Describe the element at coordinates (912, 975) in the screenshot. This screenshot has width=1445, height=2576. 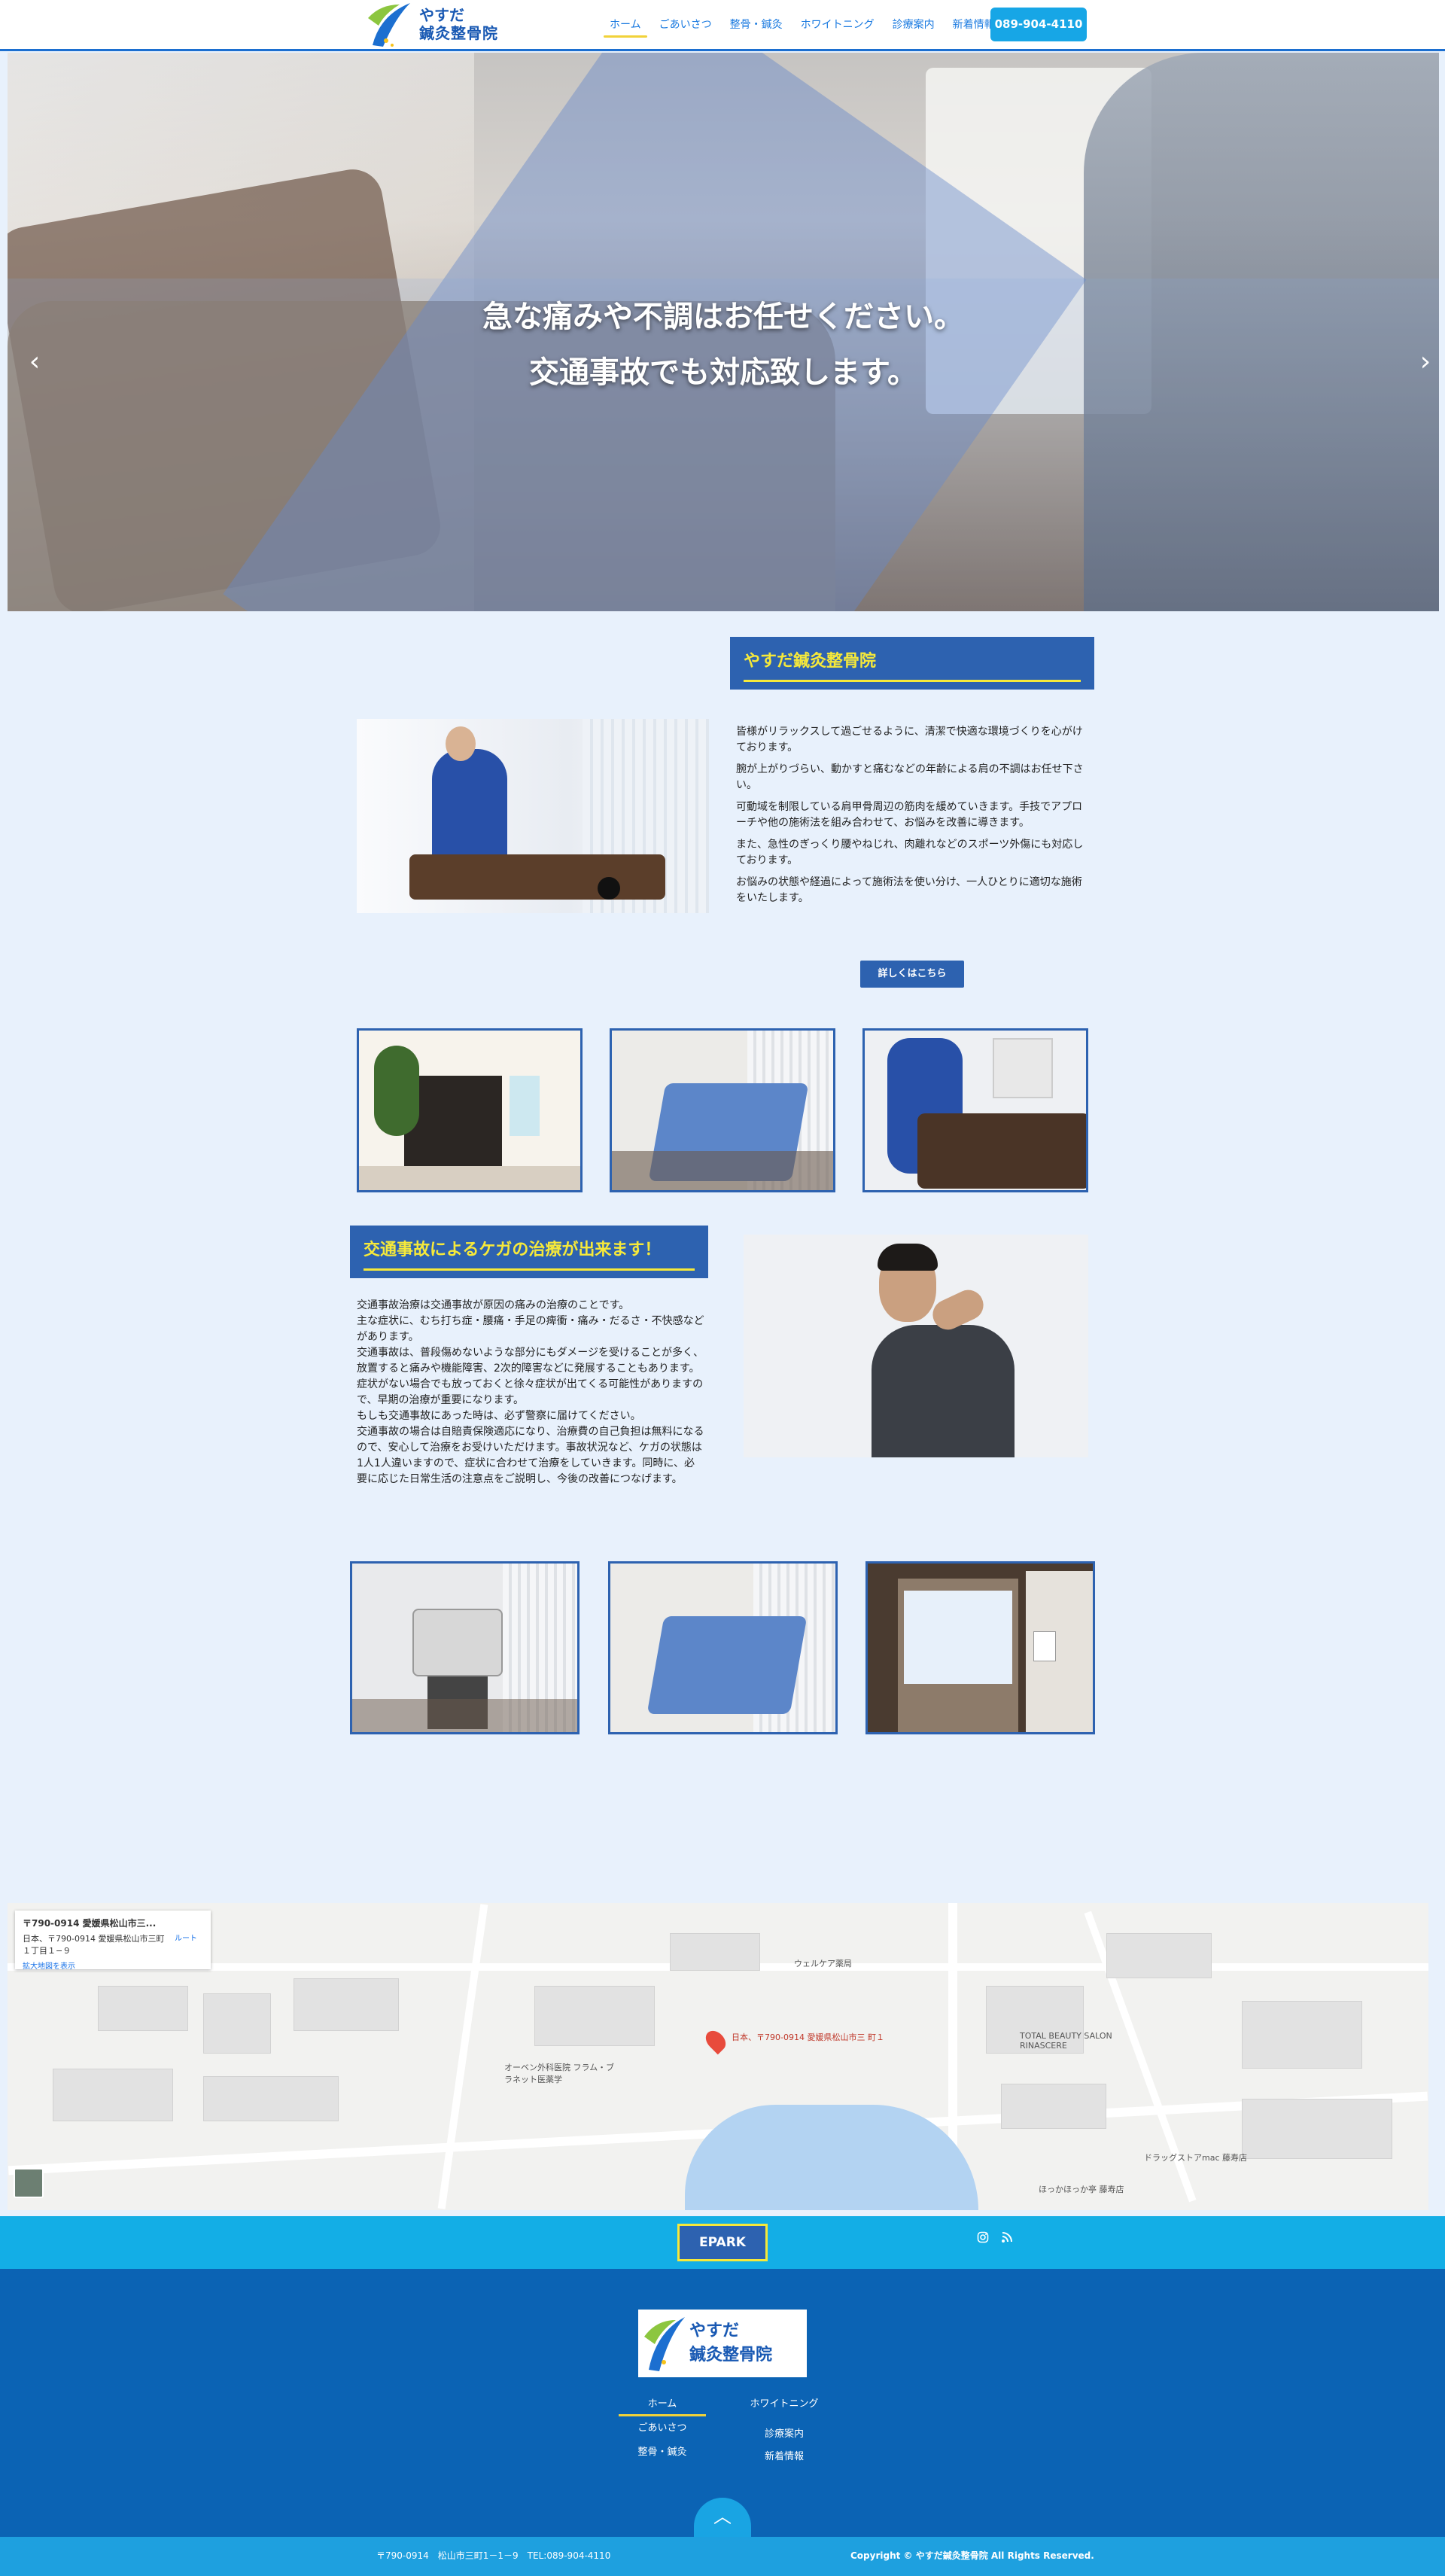
I see `details-button: 詳しくはこちら` at that location.